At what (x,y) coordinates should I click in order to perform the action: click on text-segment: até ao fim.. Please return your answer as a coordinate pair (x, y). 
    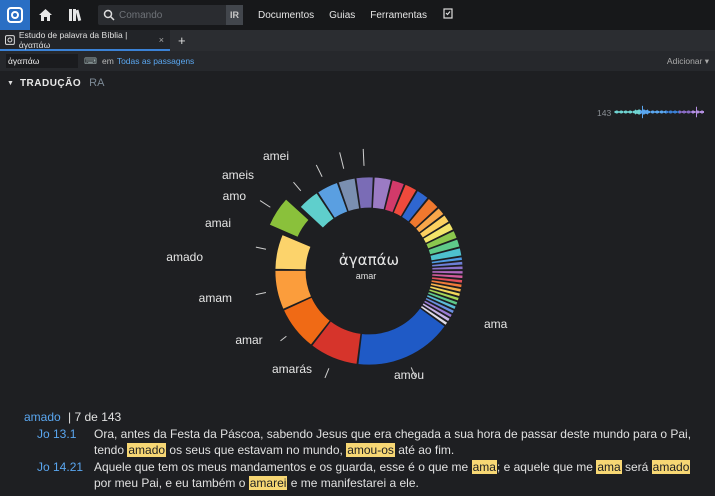
    Looking at the image, I should click on (424, 450).